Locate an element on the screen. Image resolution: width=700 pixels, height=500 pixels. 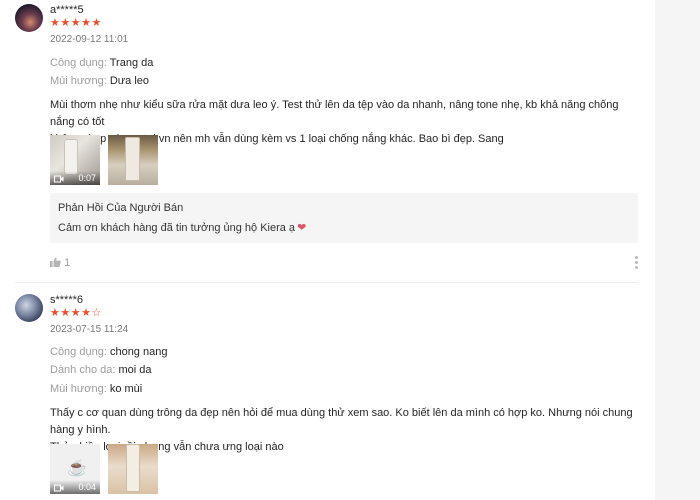
review-timestamp: 2022-09-12 11:01 is located at coordinates (89, 39).